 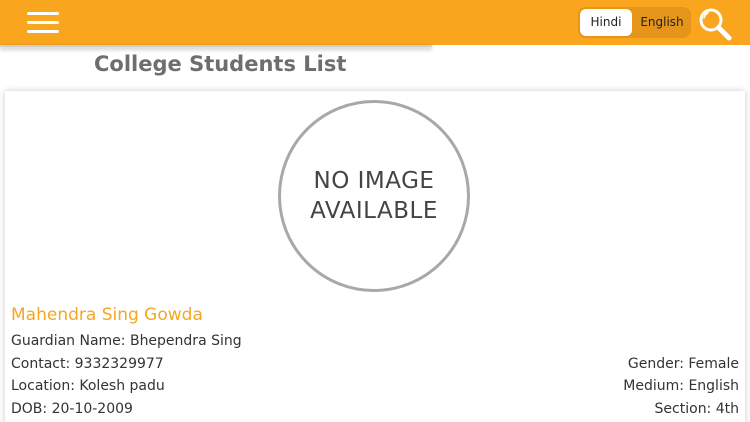 What do you see at coordinates (374, 211) in the screenshot?
I see `placeholder-line-2: AVAILABLE` at bounding box center [374, 211].